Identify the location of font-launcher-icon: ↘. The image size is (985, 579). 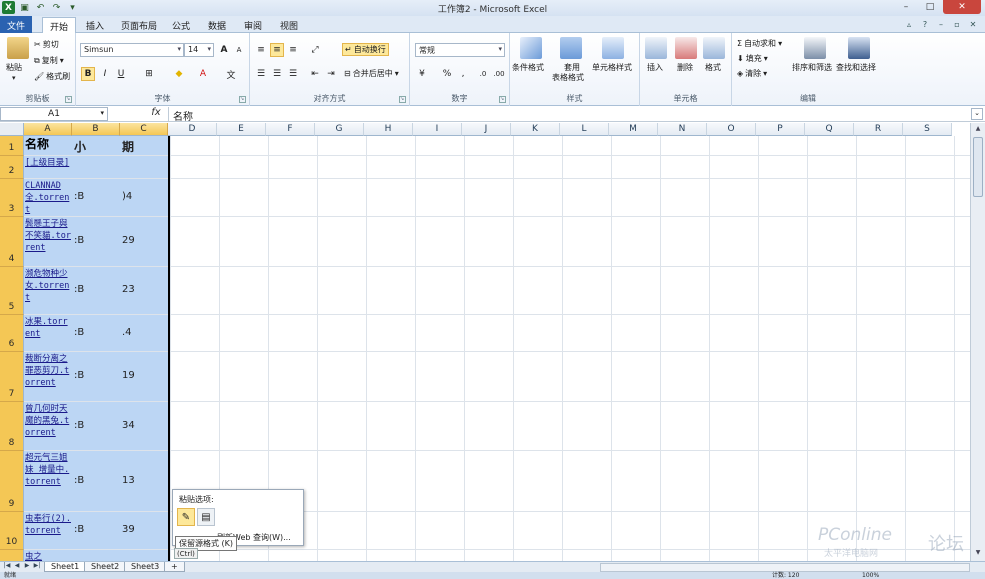
(242, 99).